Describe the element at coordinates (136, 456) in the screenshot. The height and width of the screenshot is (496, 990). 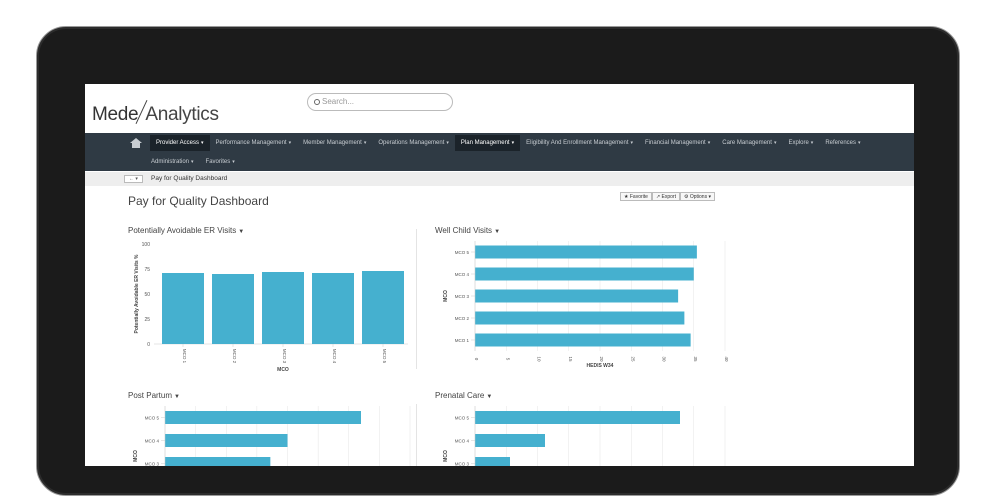
I see `y-axis-label: MCO` at that location.